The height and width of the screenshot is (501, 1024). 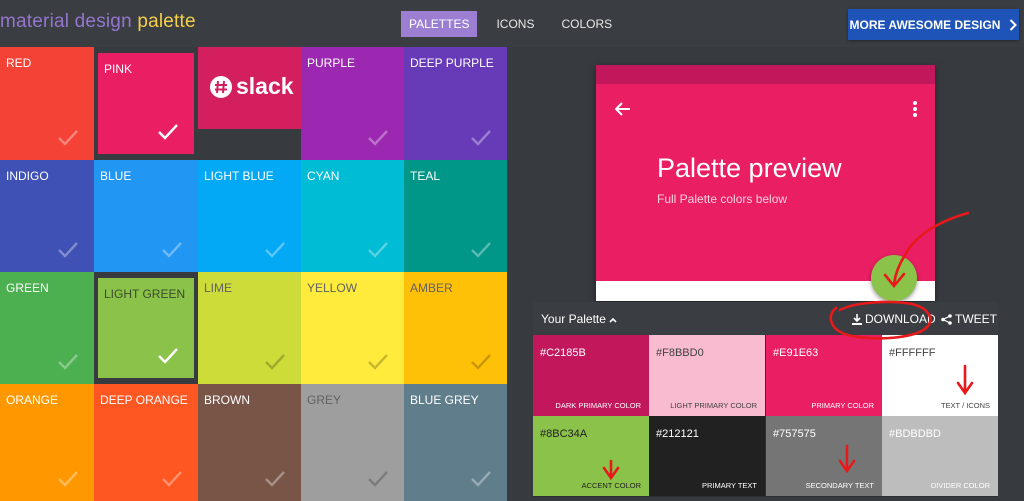 I want to click on color-tile-light-blue: LIGHT BLUE, so click(x=249, y=216).